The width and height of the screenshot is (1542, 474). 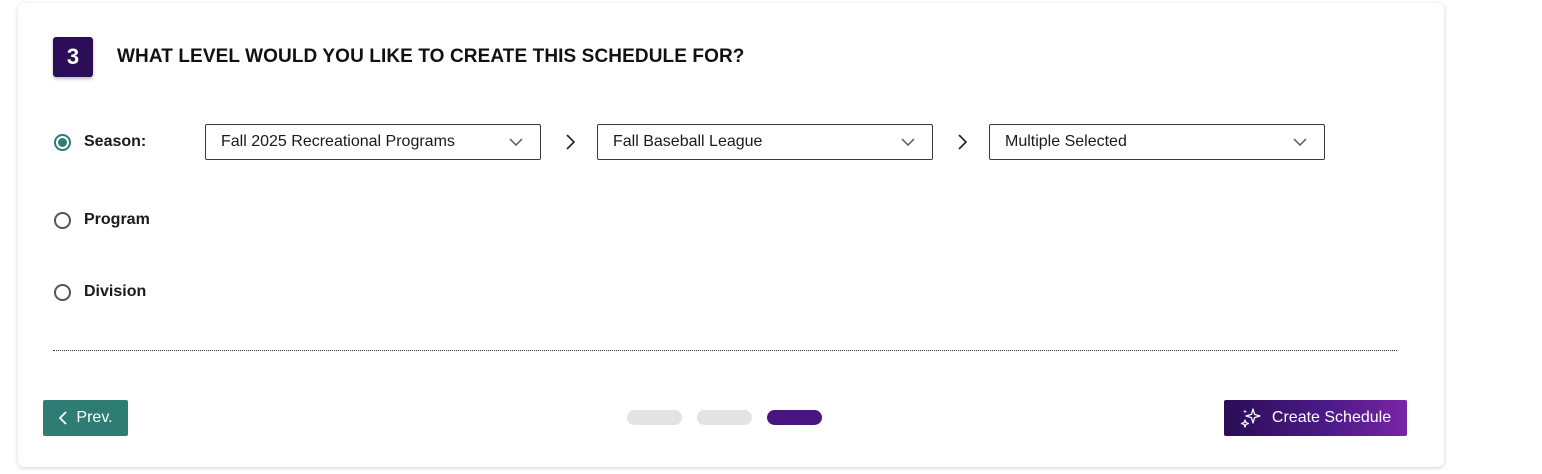 I want to click on level-option-season: Season:, so click(x=100, y=142).